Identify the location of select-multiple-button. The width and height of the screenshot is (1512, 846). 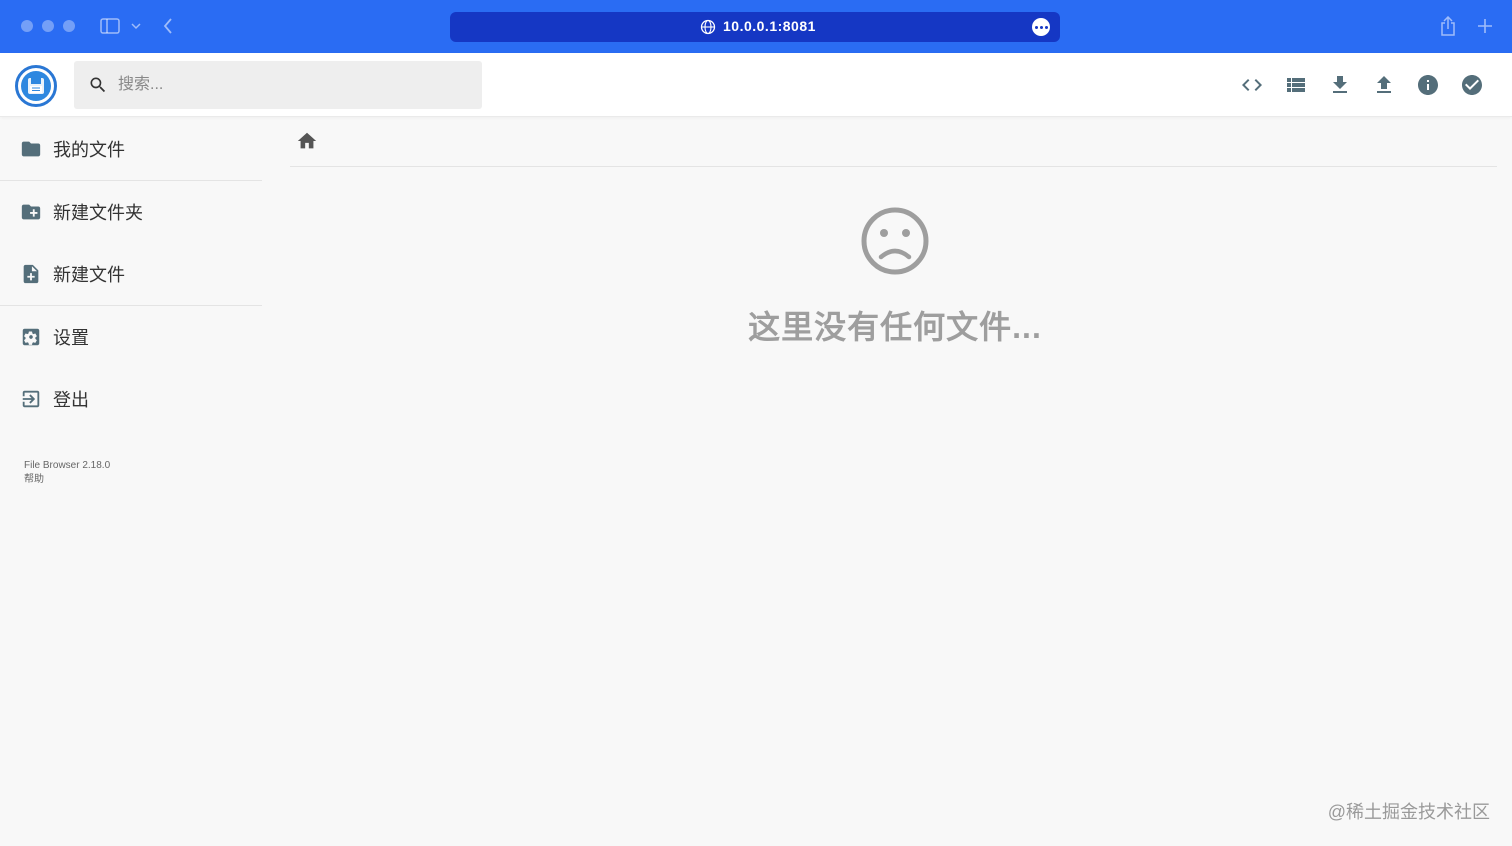
(1472, 85).